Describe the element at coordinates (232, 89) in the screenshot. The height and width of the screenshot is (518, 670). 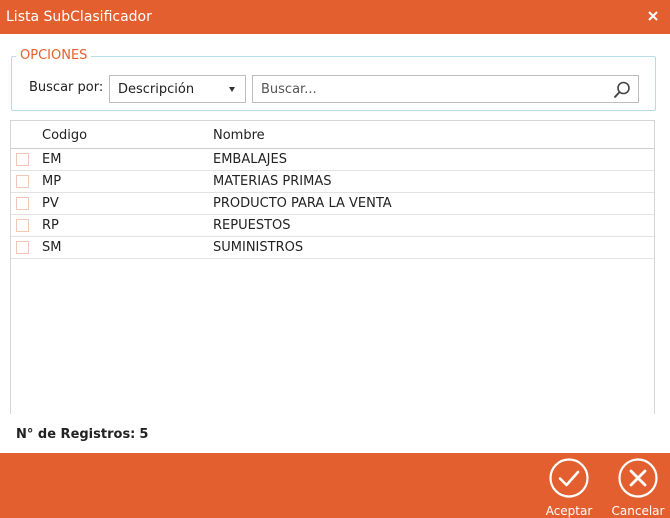
I see `dropdown-arrow-icon` at that location.